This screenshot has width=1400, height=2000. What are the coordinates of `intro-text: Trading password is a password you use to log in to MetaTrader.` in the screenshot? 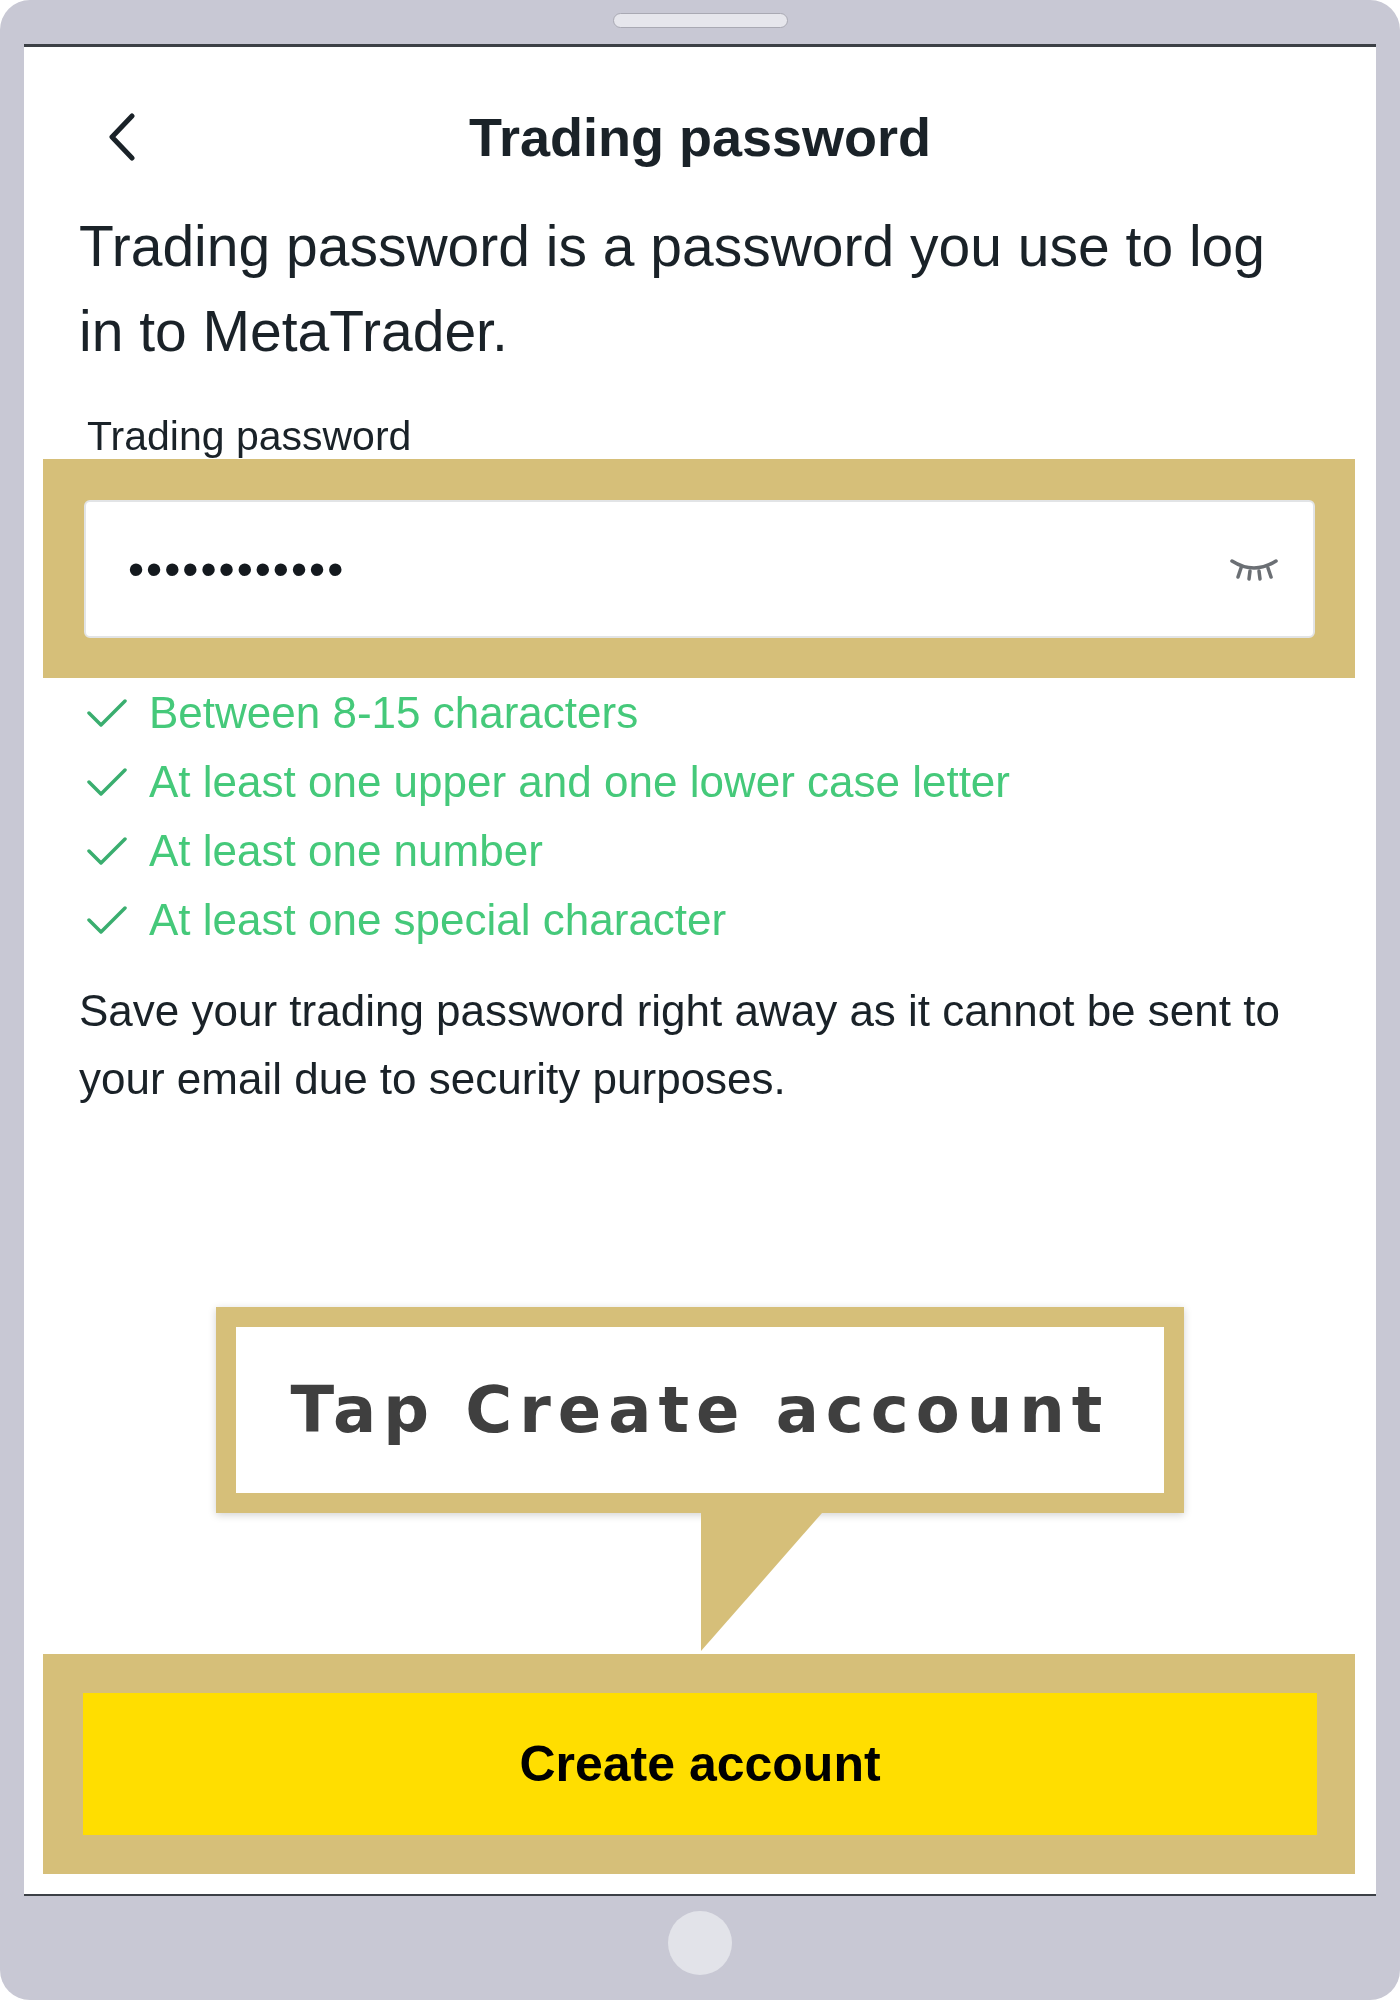 It's located at (672, 289).